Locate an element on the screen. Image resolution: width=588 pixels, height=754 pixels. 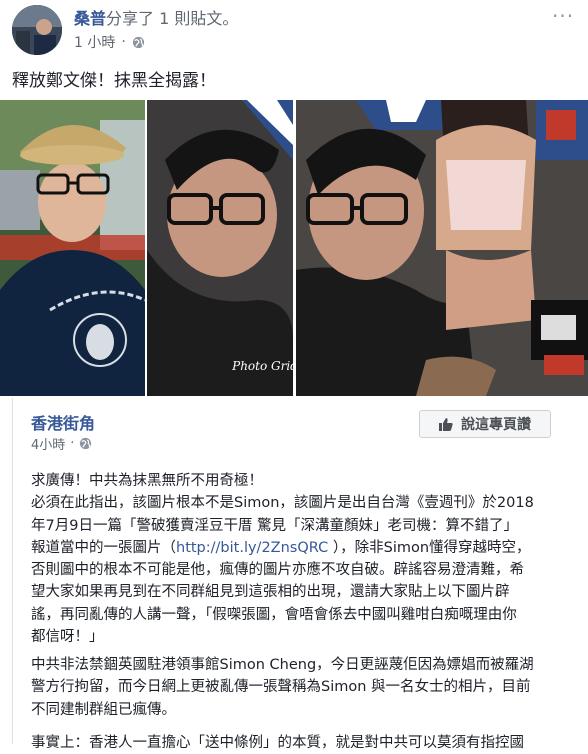
paragraph-line: 年7月9日一篇「警破獲賣淫豆干厝 驚見「深溝童顏妹」老司機：算不錯了」 is located at coordinates (275, 525).